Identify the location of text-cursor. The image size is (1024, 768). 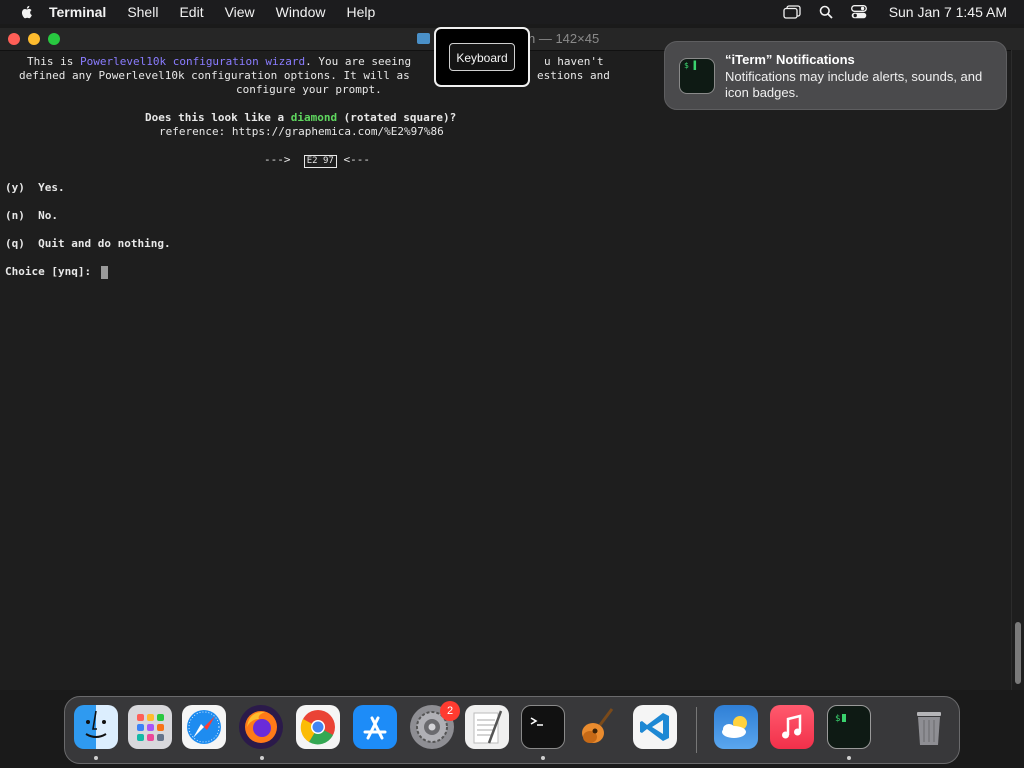
(104, 272).